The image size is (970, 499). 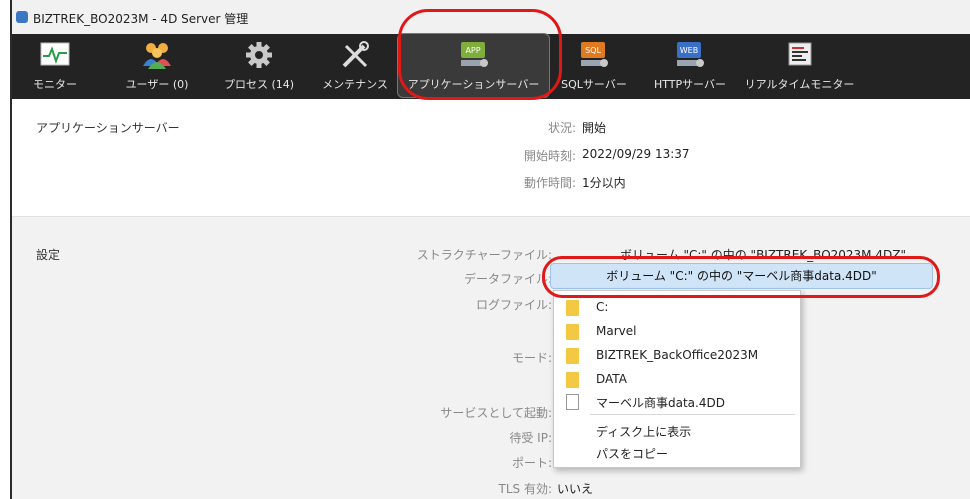 I want to click on log-file-label: ログファイル:, so click(x=513, y=305).